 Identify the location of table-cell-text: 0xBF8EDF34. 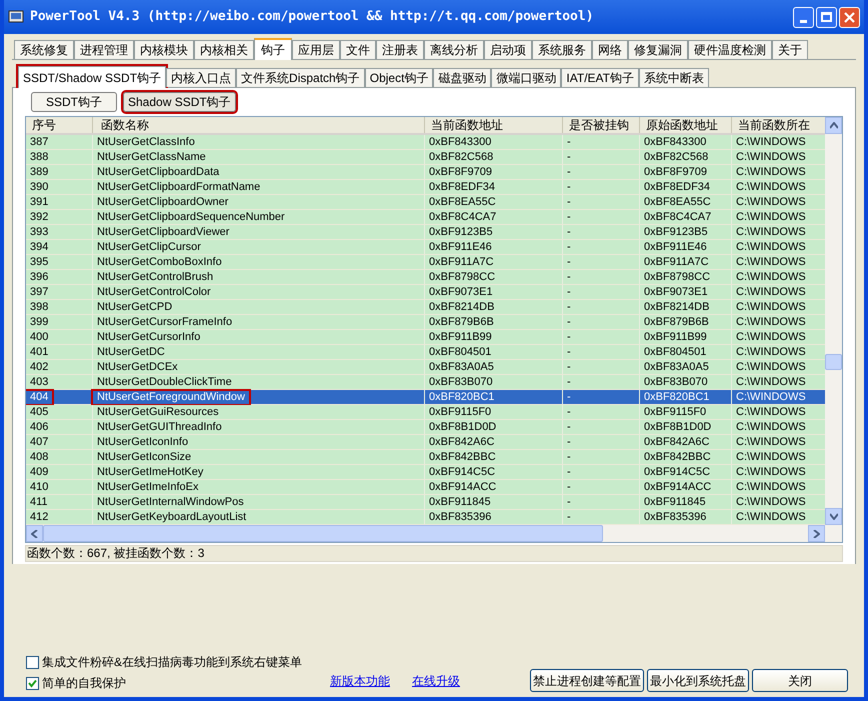
(677, 187).